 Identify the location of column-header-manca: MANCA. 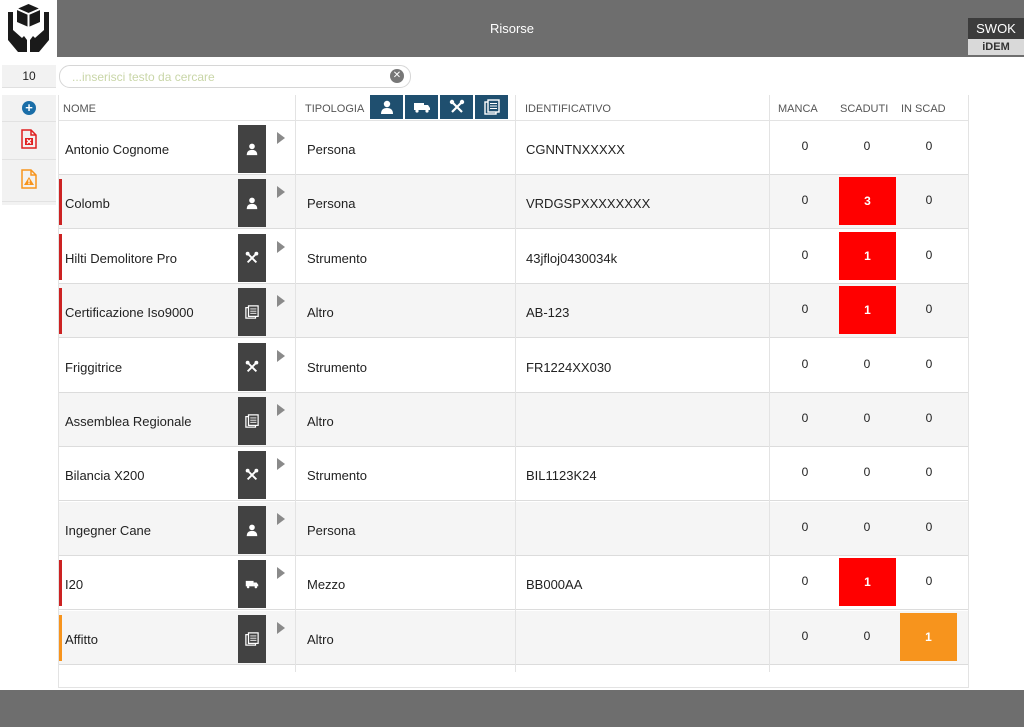
(798, 107).